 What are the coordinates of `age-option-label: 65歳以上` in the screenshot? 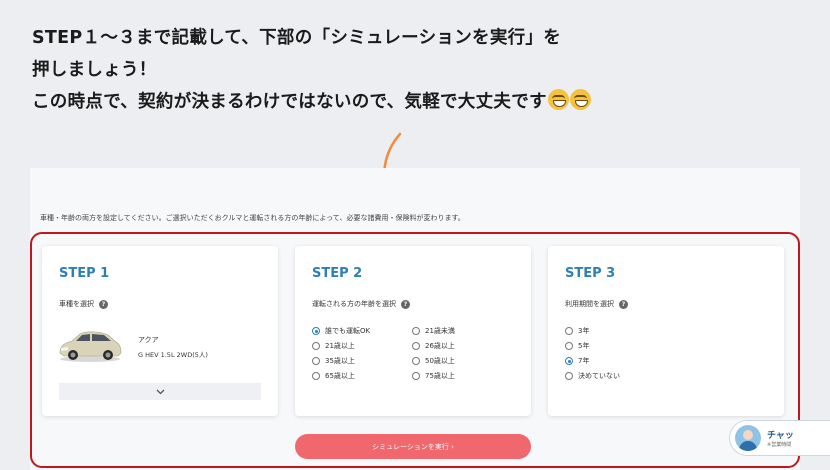 It's located at (340, 376).